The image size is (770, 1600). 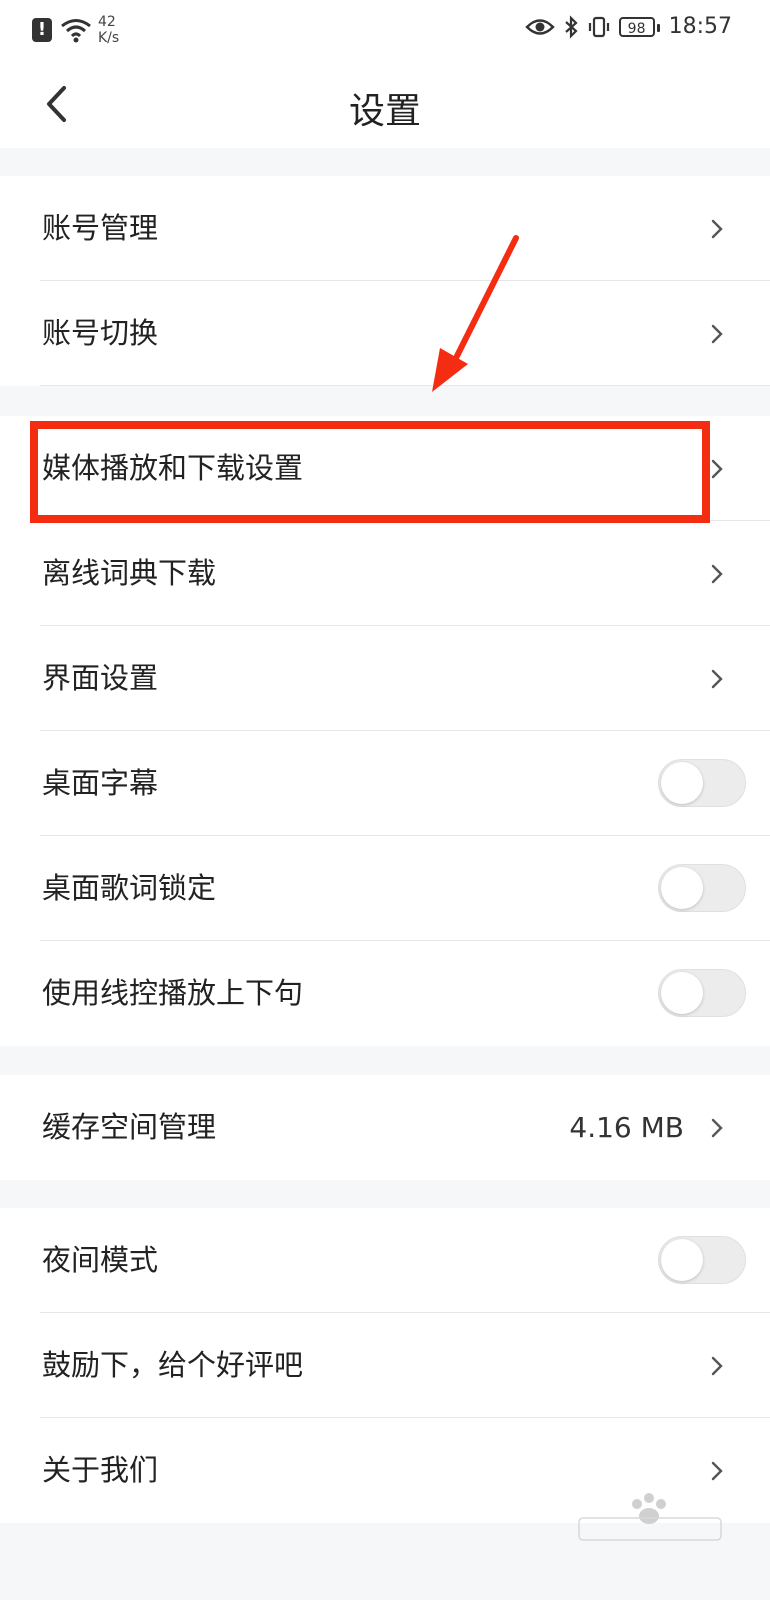 I want to click on net-speed: 42 K/s, so click(x=108, y=30).